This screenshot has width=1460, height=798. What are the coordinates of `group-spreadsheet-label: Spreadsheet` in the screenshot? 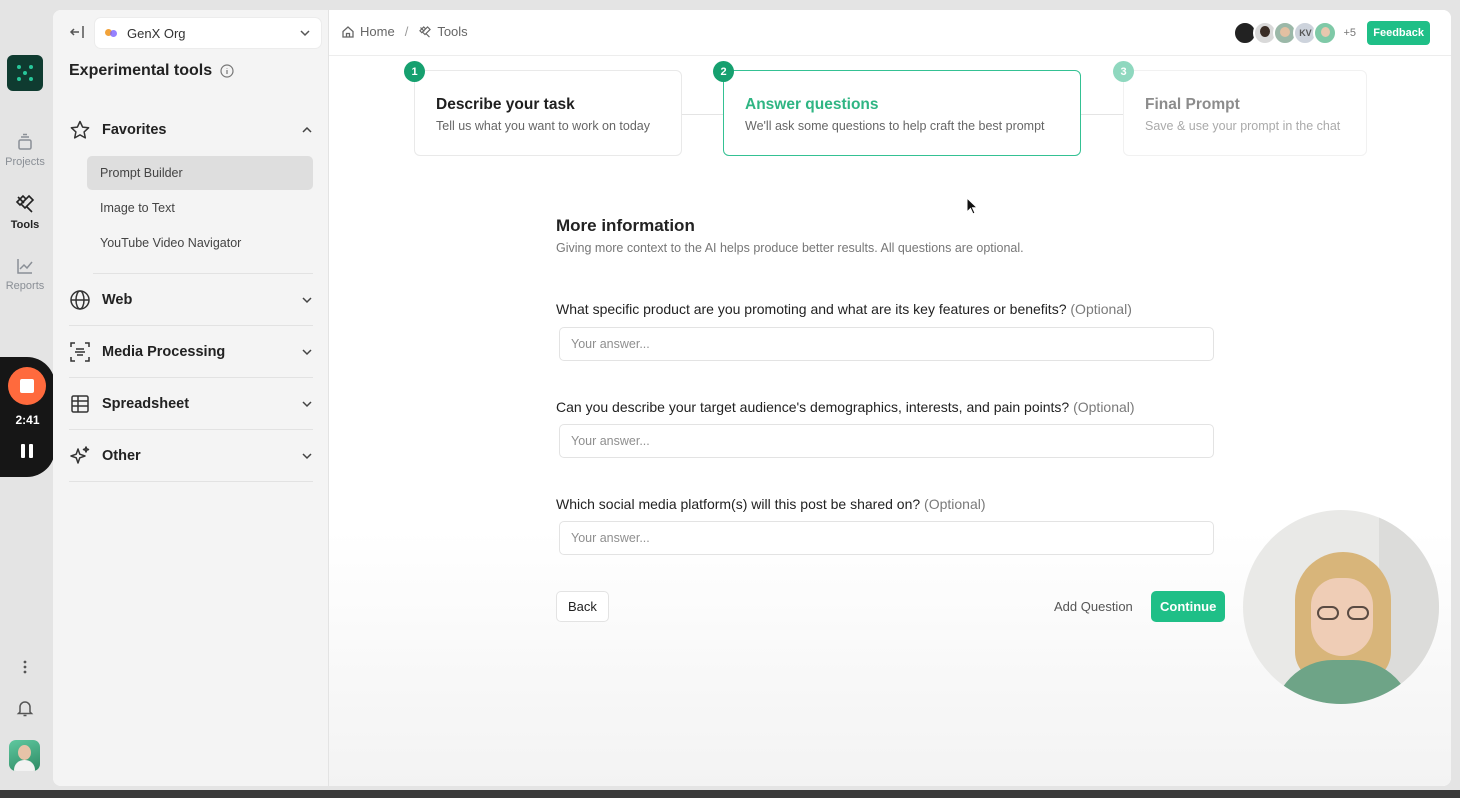 It's located at (146, 404).